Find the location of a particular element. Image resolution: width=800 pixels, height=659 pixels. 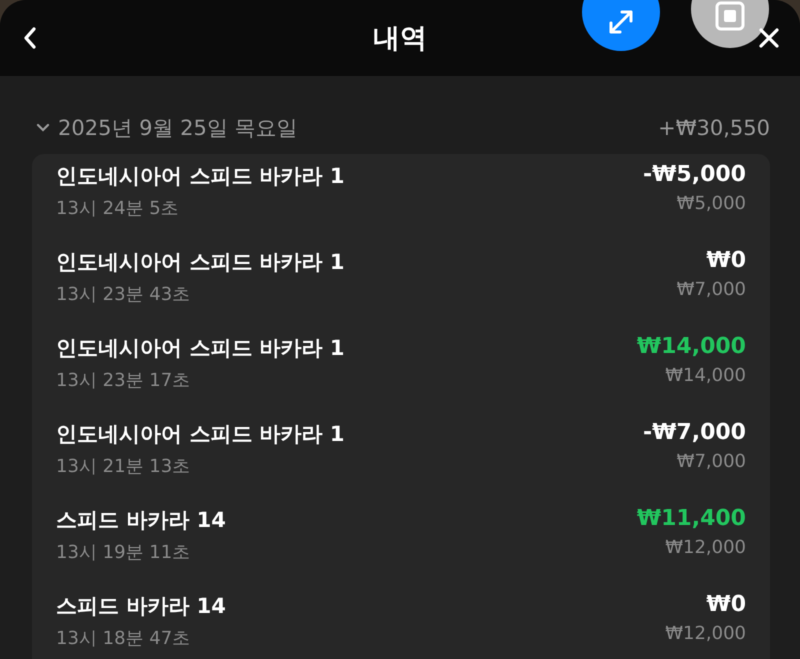

chevron-down-icon is located at coordinates (43, 128).